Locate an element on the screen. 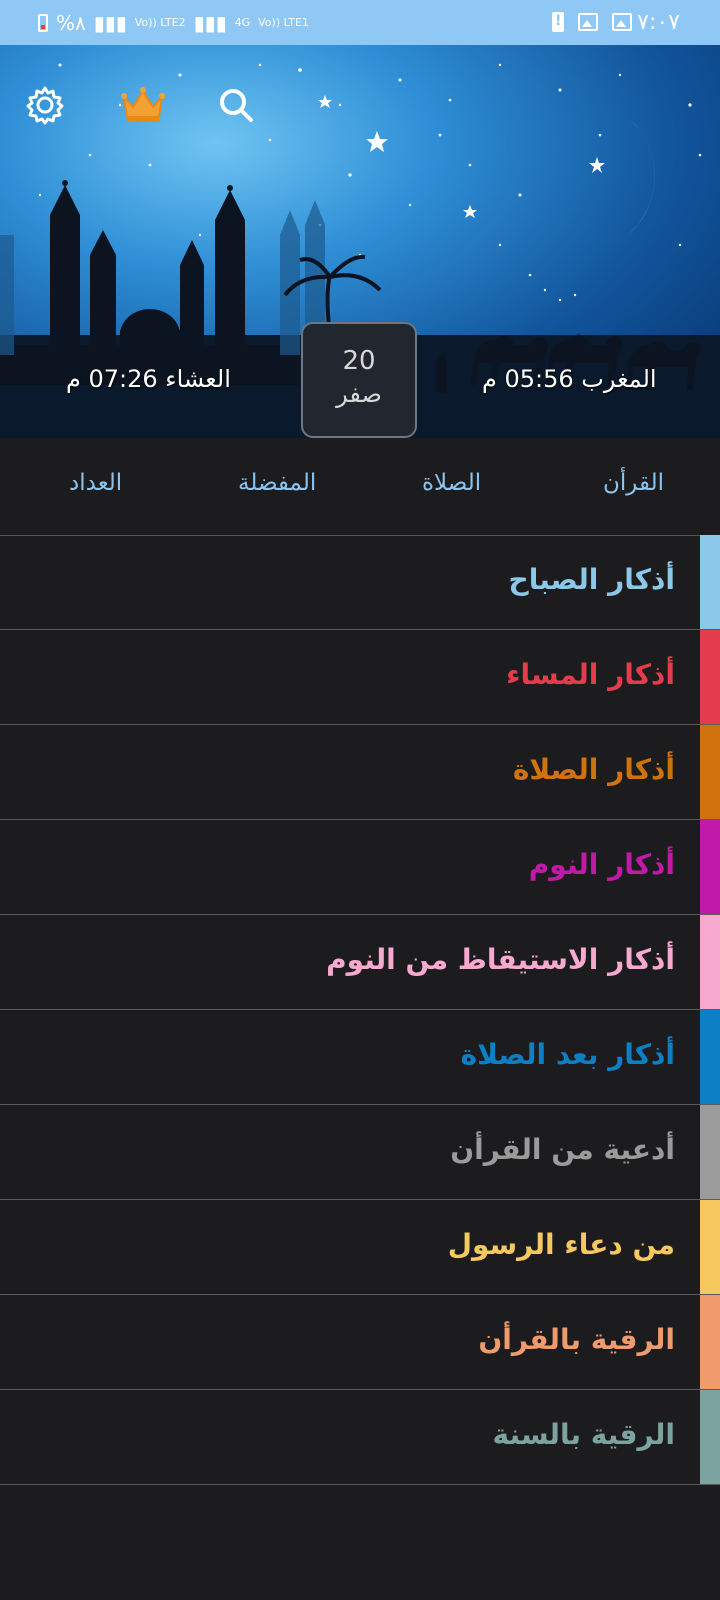 This screenshot has height=1600, width=720. status-bar: %٨ ▮▮▮ Vo)) LTE2 ▮▮▮ 4G Vo)) LTE1 ٧:٠٧ is located at coordinates (360, 22).